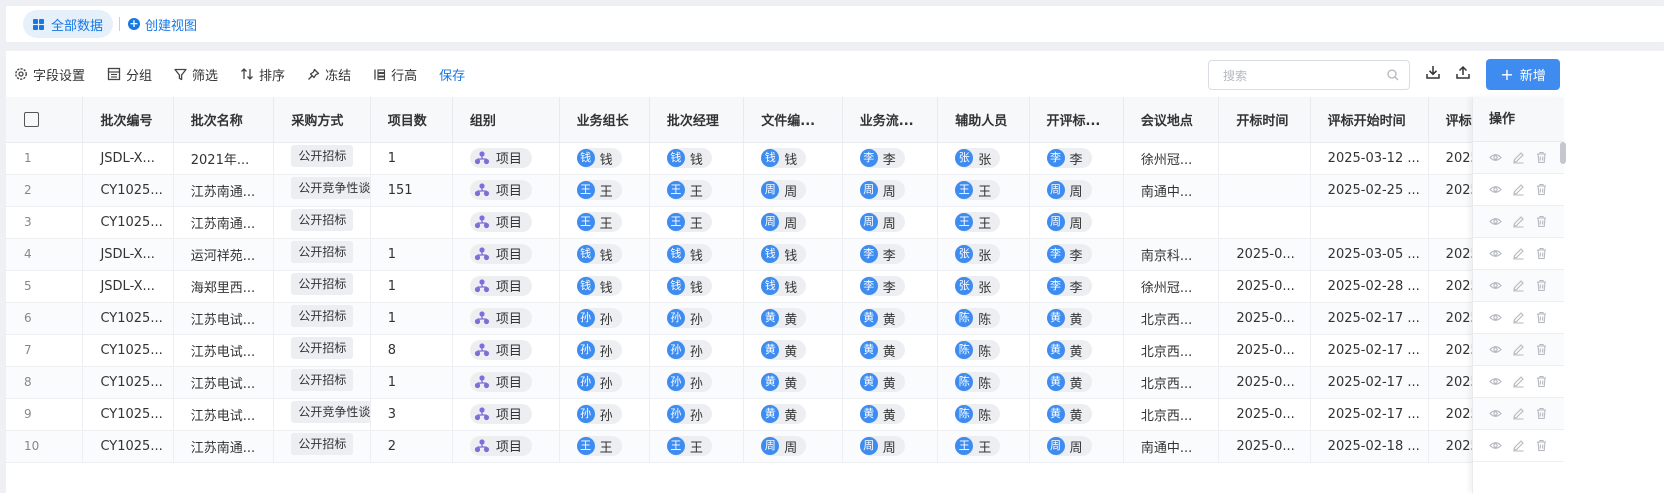  Describe the element at coordinates (452, 74) in the screenshot. I see `save-button: 保存` at that location.